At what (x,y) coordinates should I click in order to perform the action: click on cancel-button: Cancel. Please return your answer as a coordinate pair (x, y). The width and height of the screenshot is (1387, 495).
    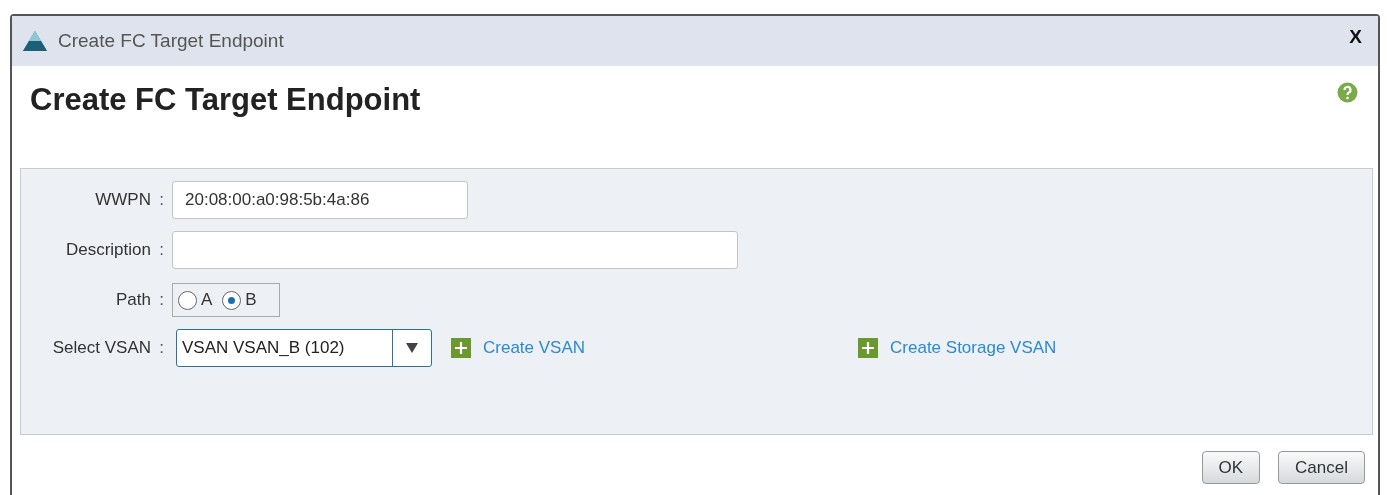
    Looking at the image, I should click on (1321, 467).